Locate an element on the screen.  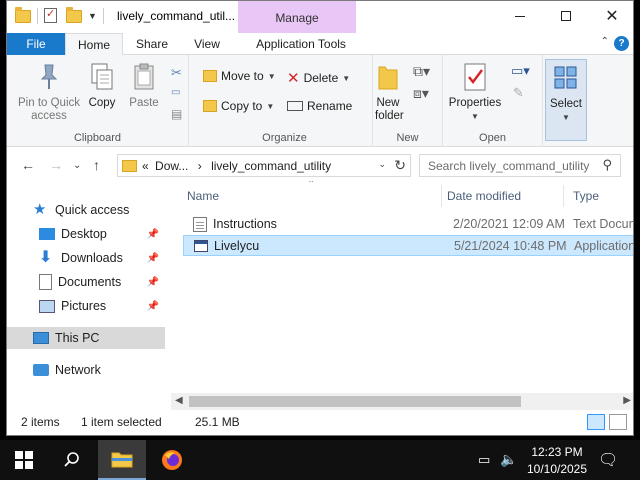
minimize-icon is located at coordinates (520, 16).